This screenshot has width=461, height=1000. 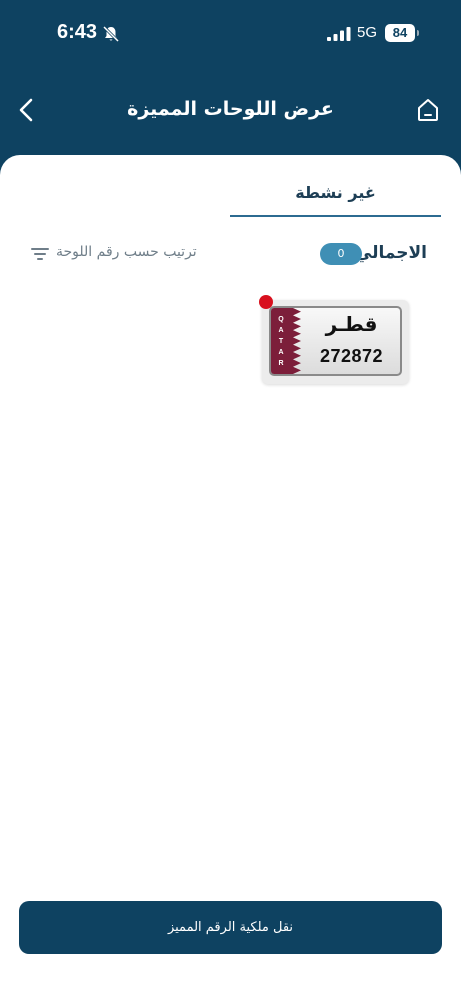 I want to click on battery-indicator: 84, so click(x=402, y=33).